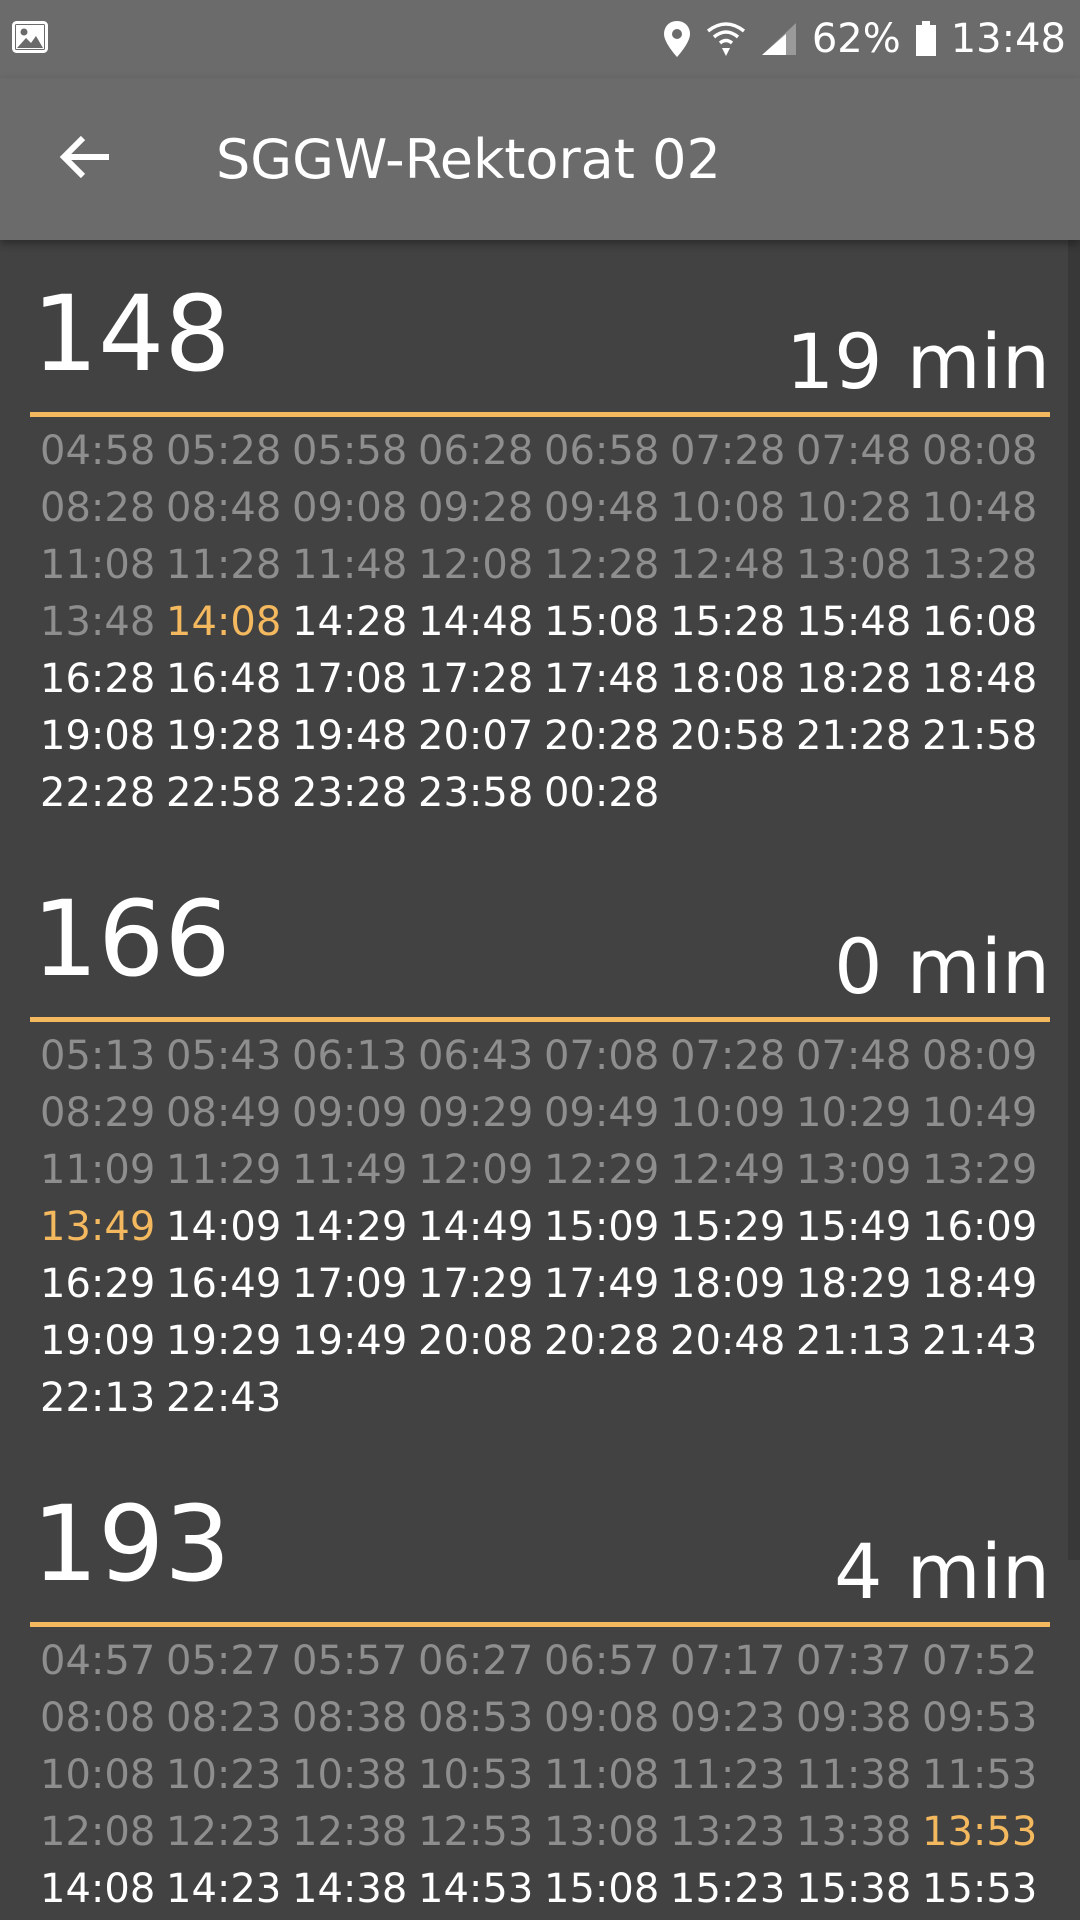  I want to click on departure-time: 18:08, so click(728, 679).